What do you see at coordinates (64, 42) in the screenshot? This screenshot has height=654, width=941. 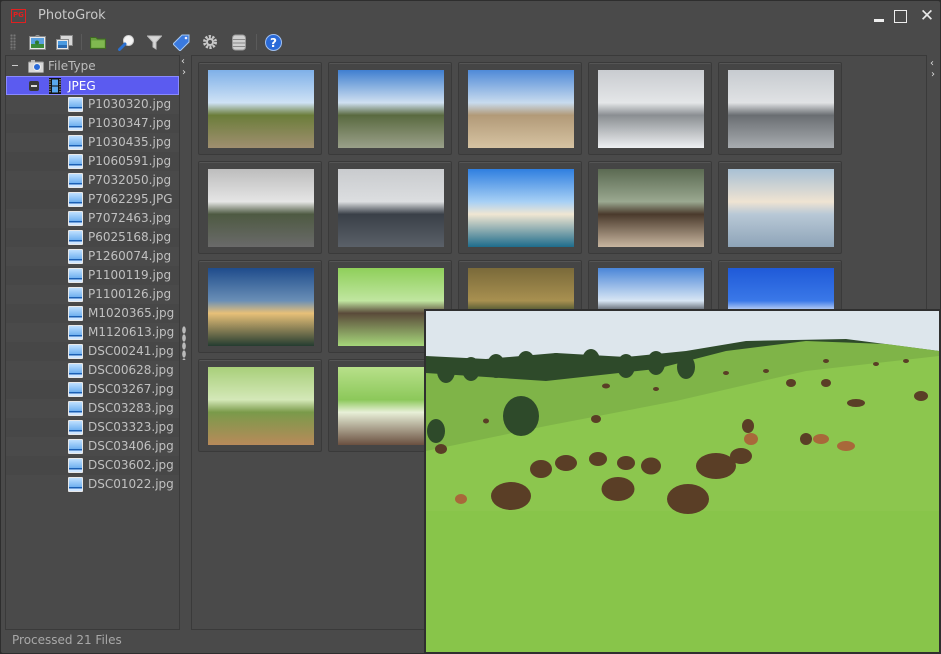 I see `open-multiple-button` at bounding box center [64, 42].